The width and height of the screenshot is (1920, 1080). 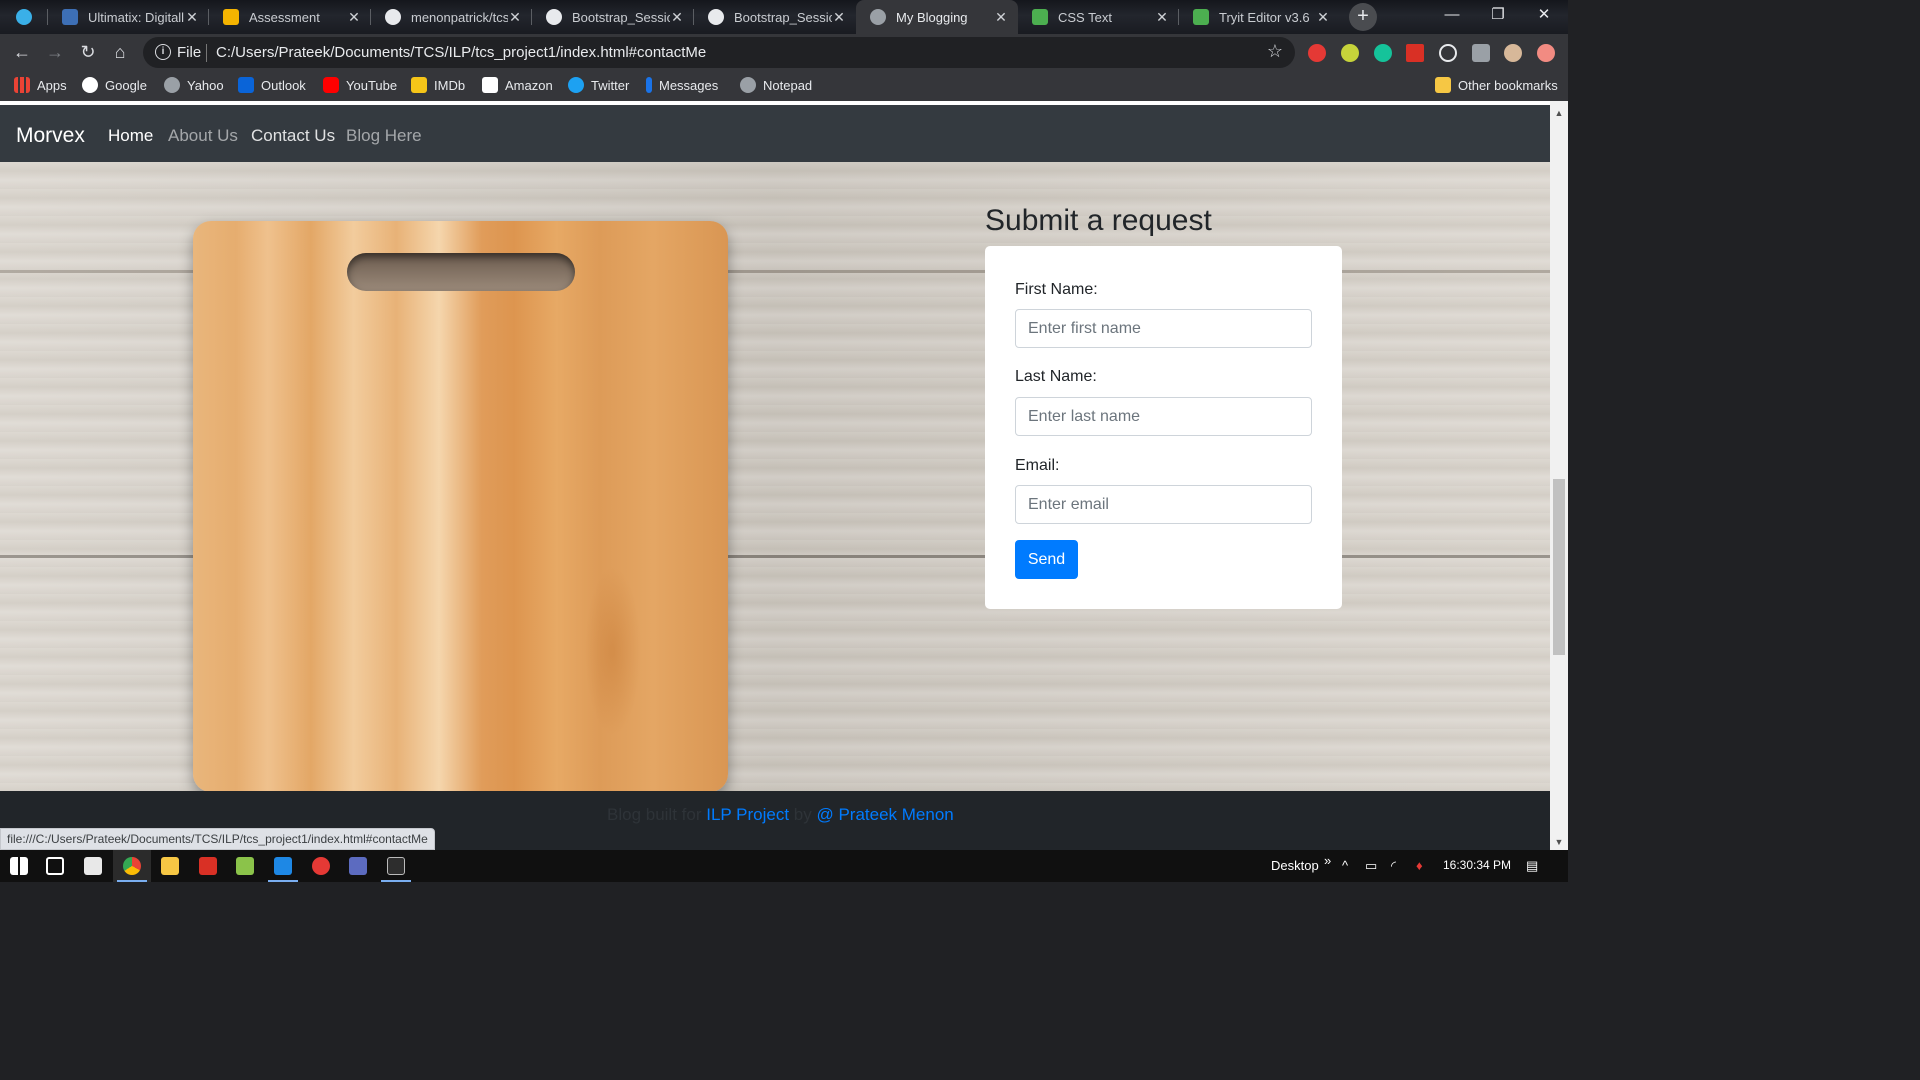 I want to click on extension-target-icon, so click(x=1448, y=53).